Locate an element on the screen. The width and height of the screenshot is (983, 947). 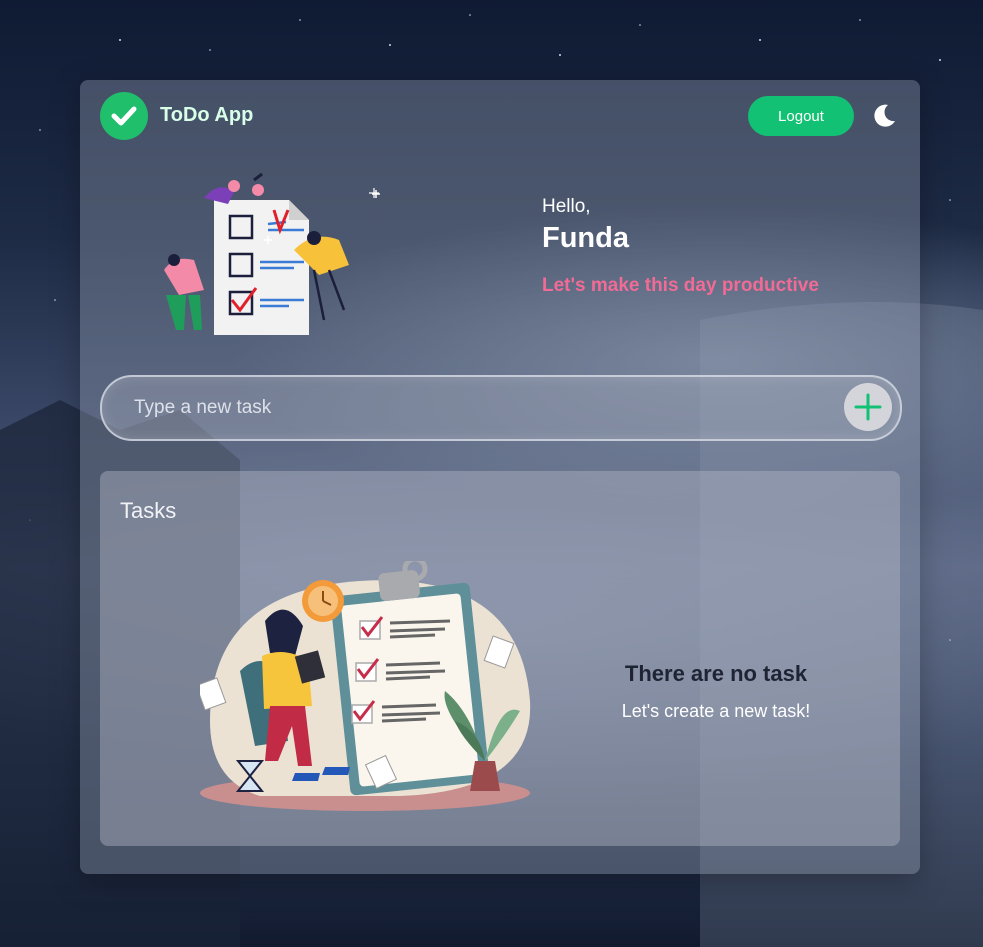
plus-icon is located at coordinates (868, 407).